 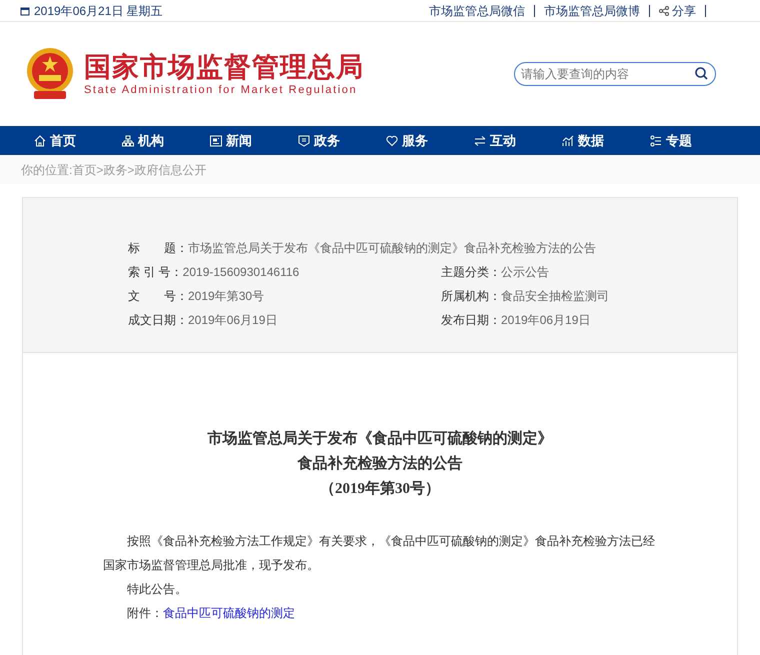 What do you see at coordinates (480, 140) in the screenshot?
I see `swap-arrows-icon` at bounding box center [480, 140].